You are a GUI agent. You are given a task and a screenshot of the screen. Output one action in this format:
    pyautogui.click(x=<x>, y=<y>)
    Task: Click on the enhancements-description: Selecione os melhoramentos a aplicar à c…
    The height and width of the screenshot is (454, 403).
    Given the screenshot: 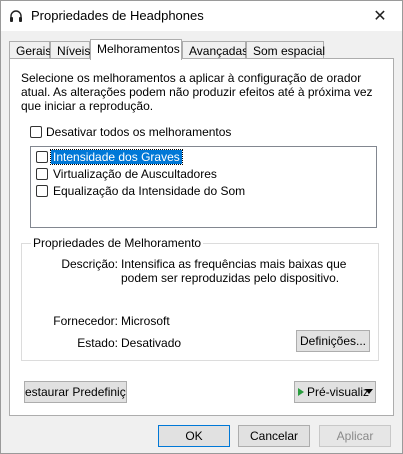 What is the action you would take?
    pyautogui.click(x=197, y=92)
    